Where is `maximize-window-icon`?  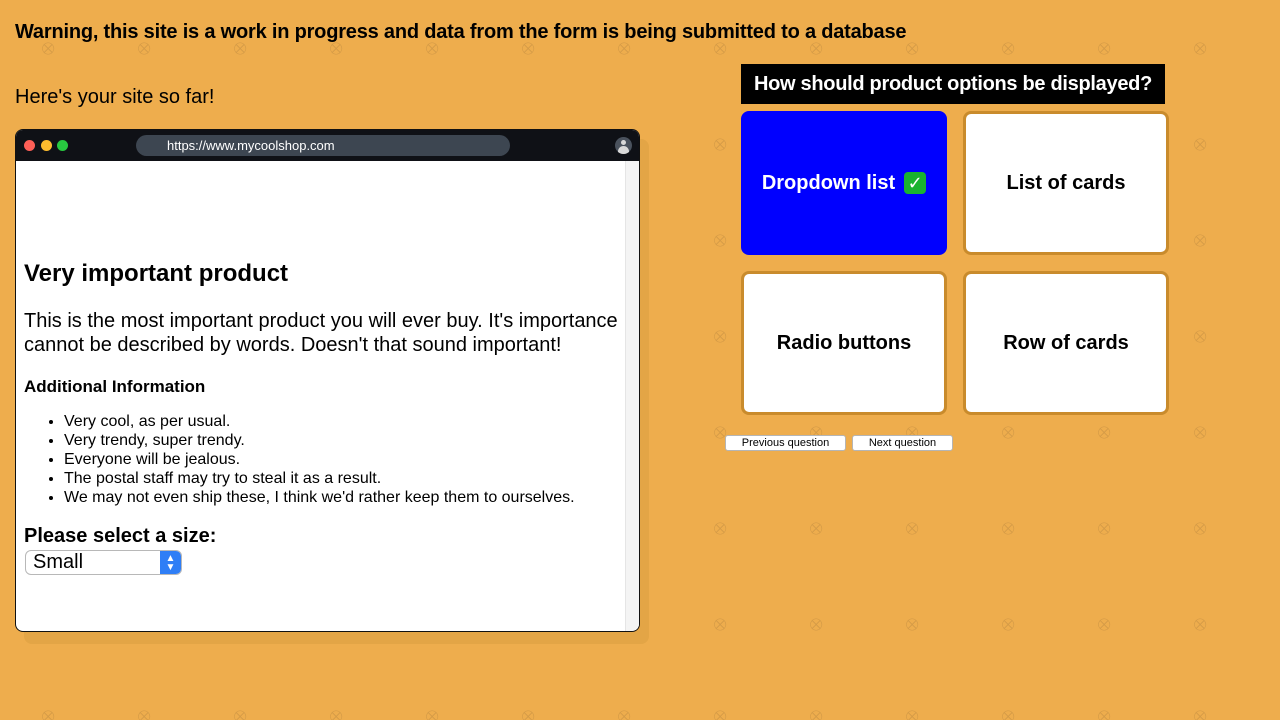
maximize-window-icon is located at coordinates (62, 145).